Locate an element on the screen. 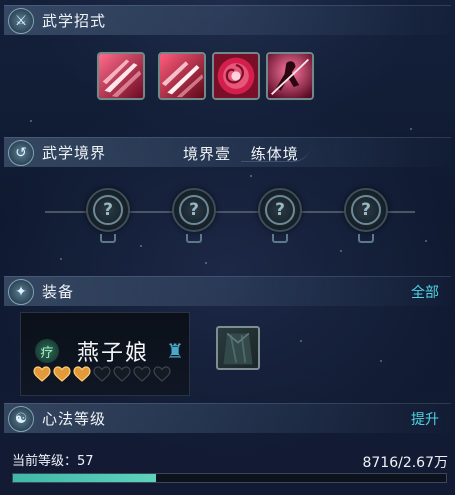 Image resolution: width=455 pixels, height=495 pixels. affinity-hearts is located at coordinates (102, 374).